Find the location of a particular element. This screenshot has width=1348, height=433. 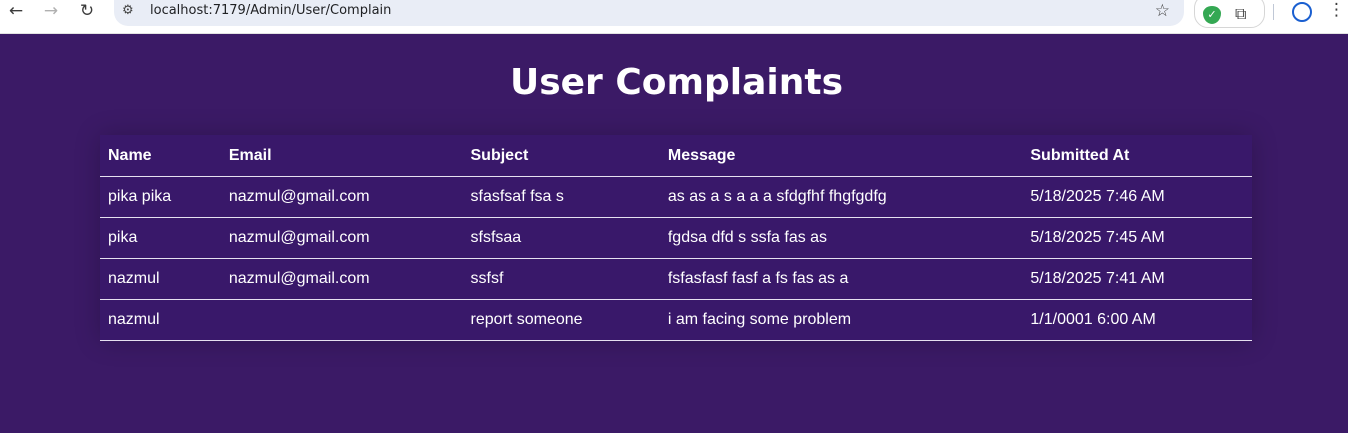

header-submitted-at: Submitted At is located at coordinates (1137, 156).